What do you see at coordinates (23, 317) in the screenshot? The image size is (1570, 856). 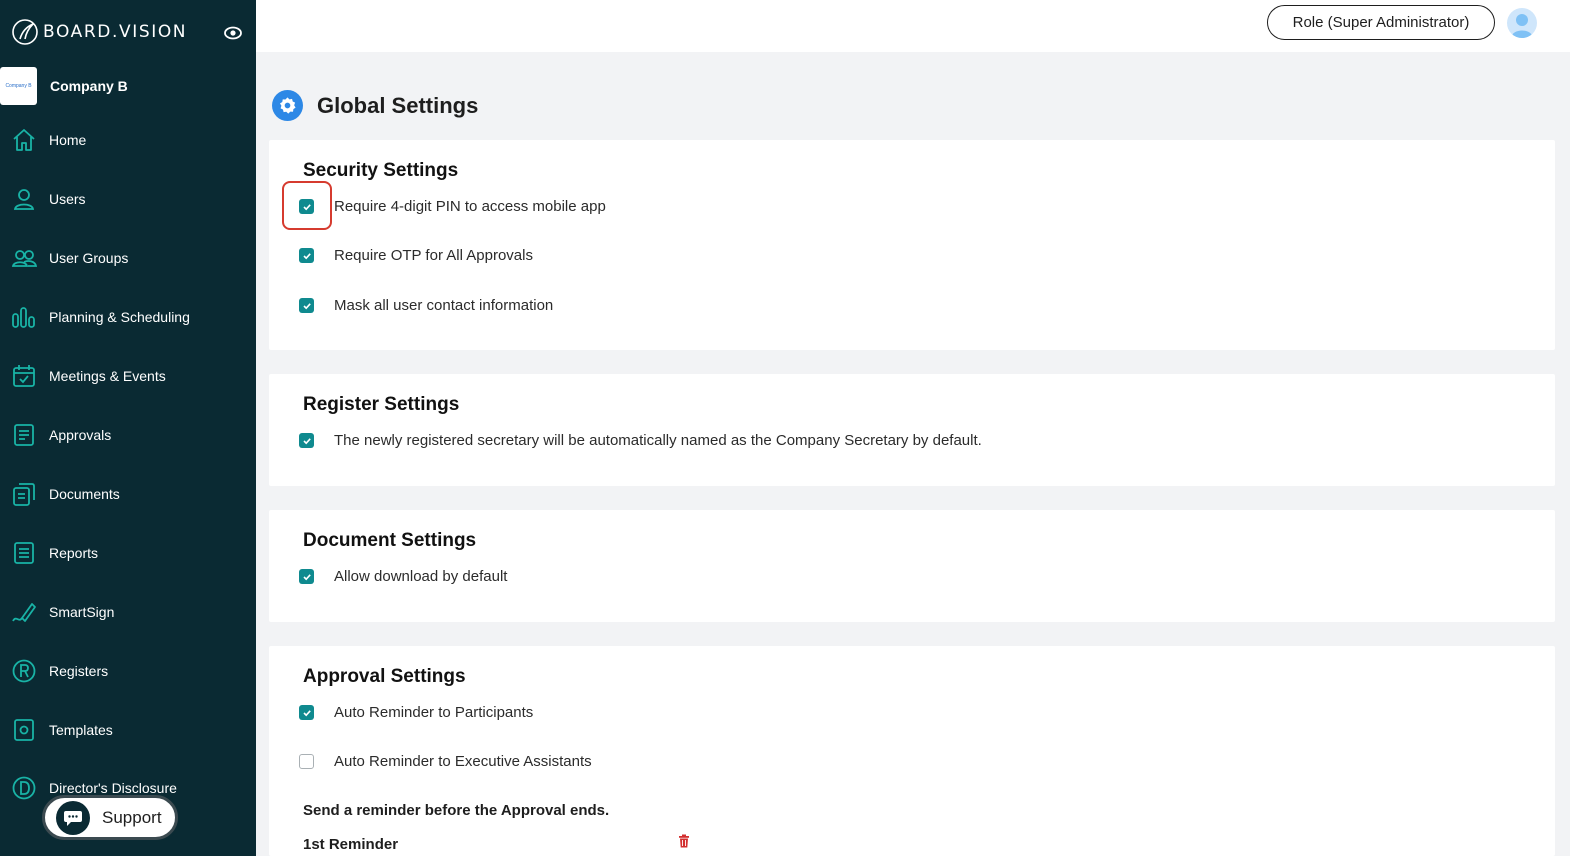 I see `bars-icon` at bounding box center [23, 317].